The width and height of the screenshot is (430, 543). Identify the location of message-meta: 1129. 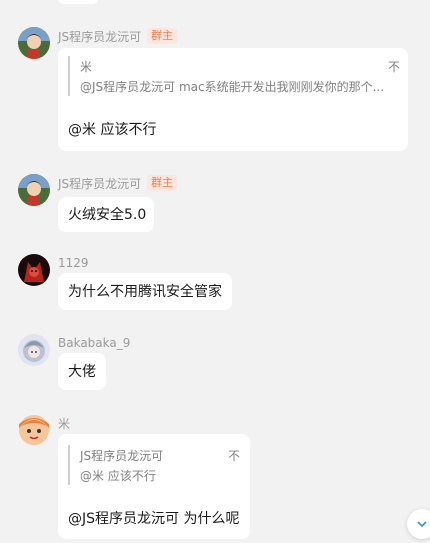
(73, 263).